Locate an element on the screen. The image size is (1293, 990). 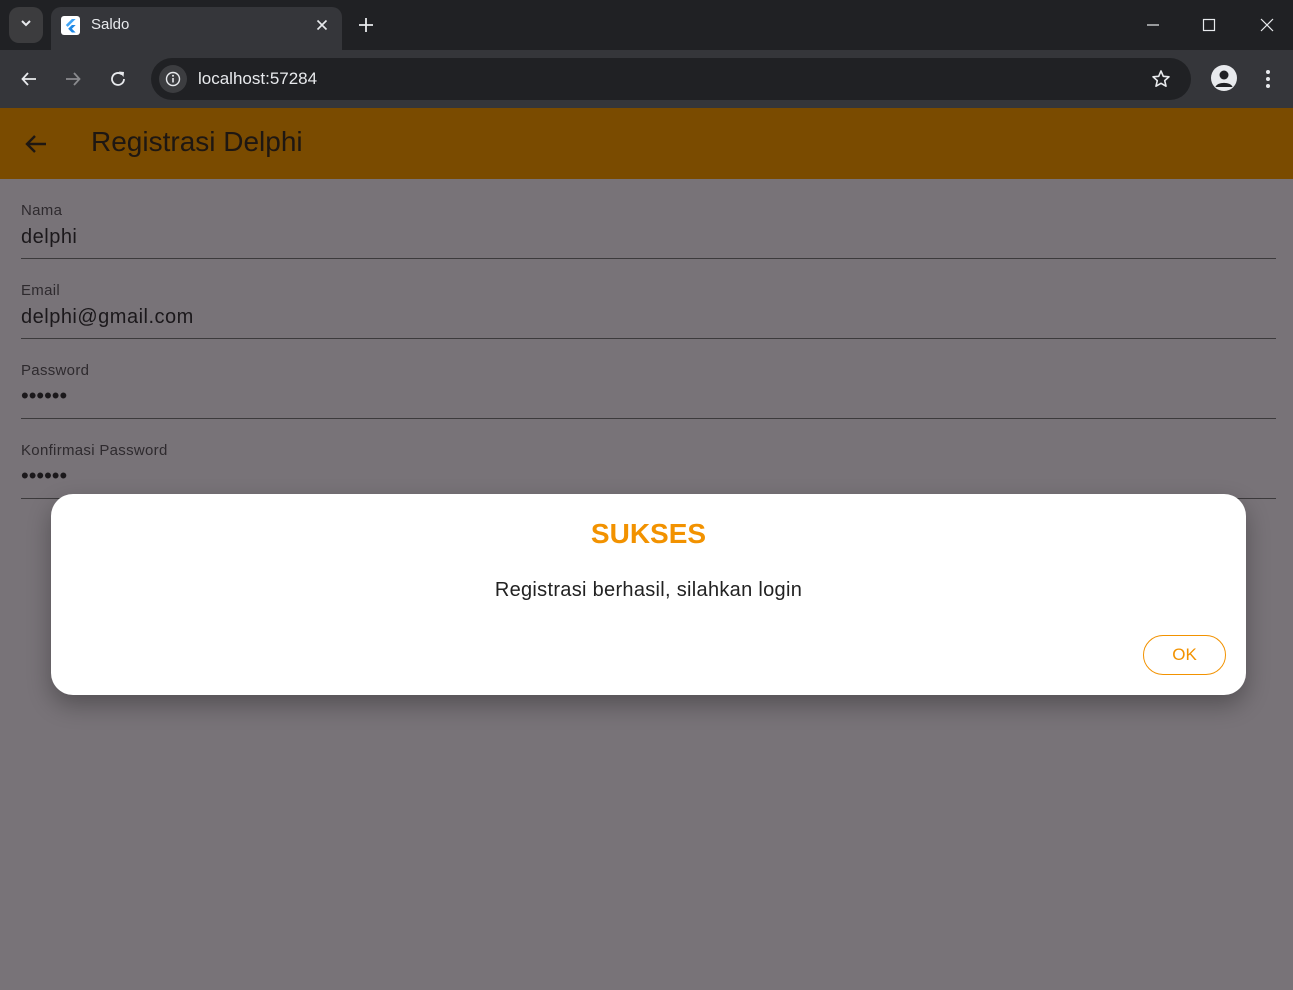
url-text: localhost:57284 is located at coordinates (257, 79).